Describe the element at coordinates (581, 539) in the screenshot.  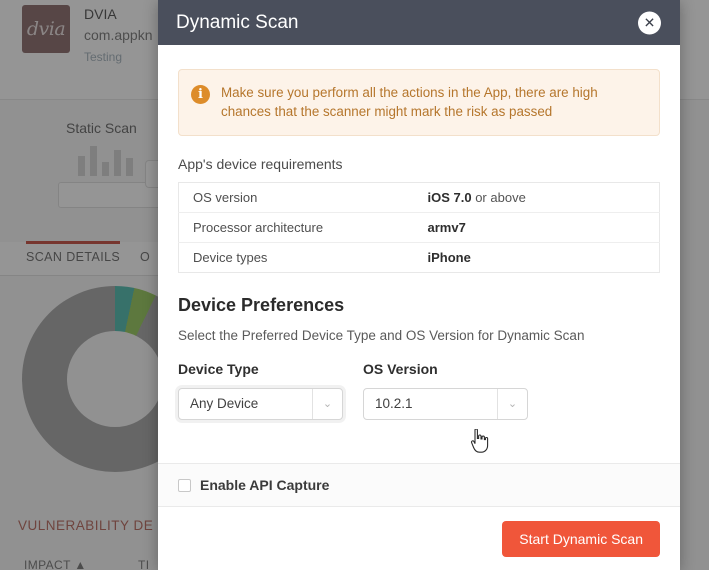
I see `start-dynamic-scan-button: Start Dynamic Scan` at that location.